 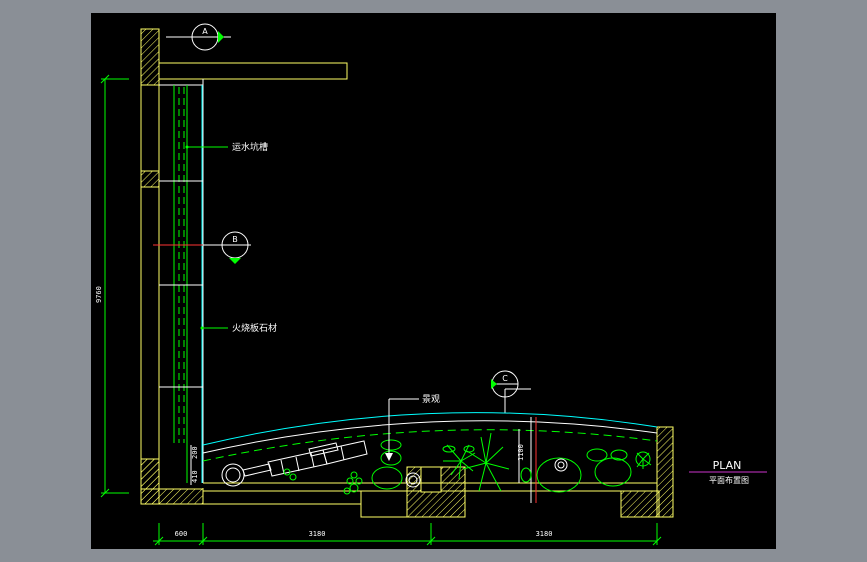 What do you see at coordinates (254, 328) in the screenshot?
I see `label-stone: 火烧板石材` at bounding box center [254, 328].